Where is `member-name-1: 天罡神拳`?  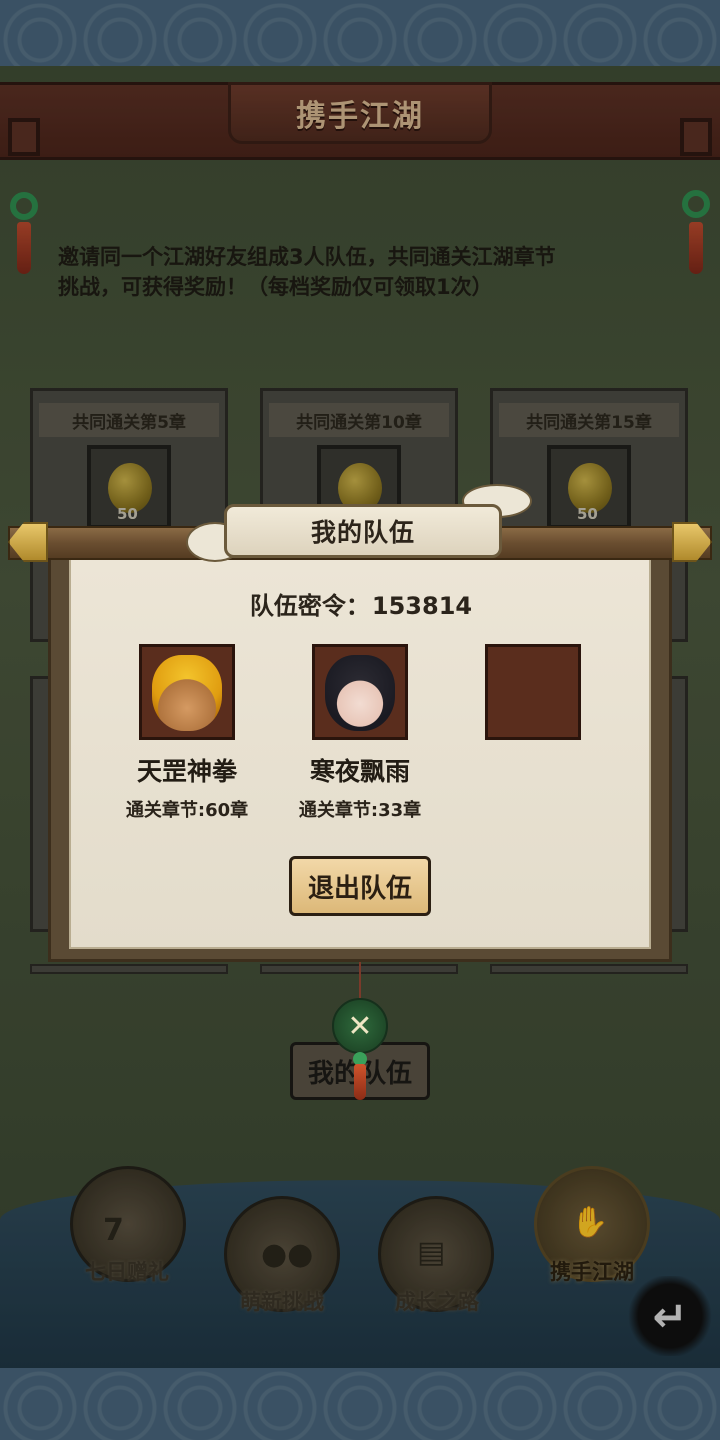
member-name-1: 天罡神拳 is located at coordinates (186, 771).